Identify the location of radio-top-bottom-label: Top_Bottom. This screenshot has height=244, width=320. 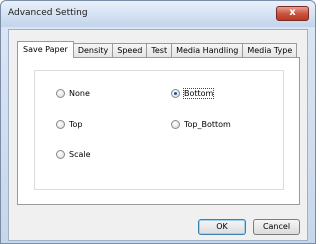
(207, 124).